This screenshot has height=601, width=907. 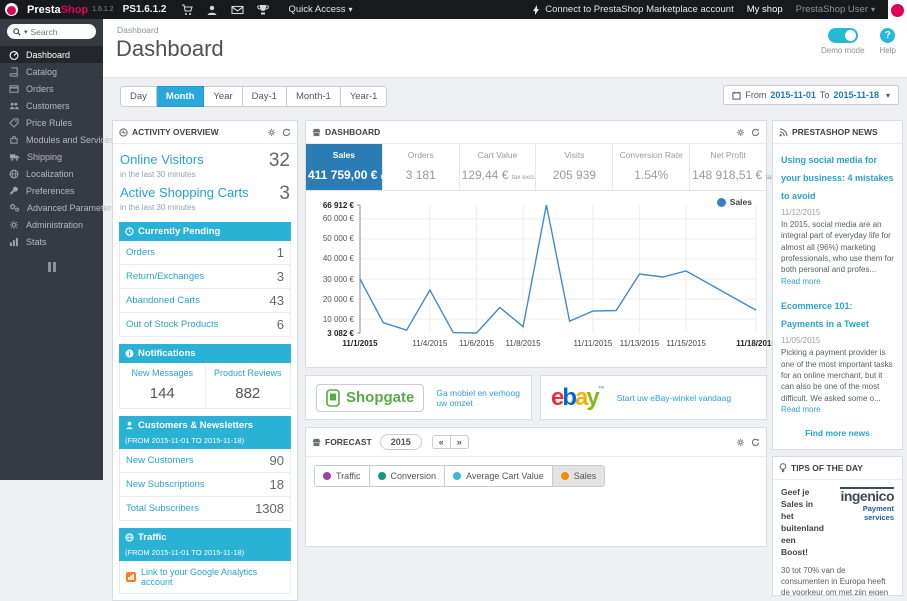 What do you see at coordinates (129, 537) in the screenshot?
I see `globe-icon` at bounding box center [129, 537].